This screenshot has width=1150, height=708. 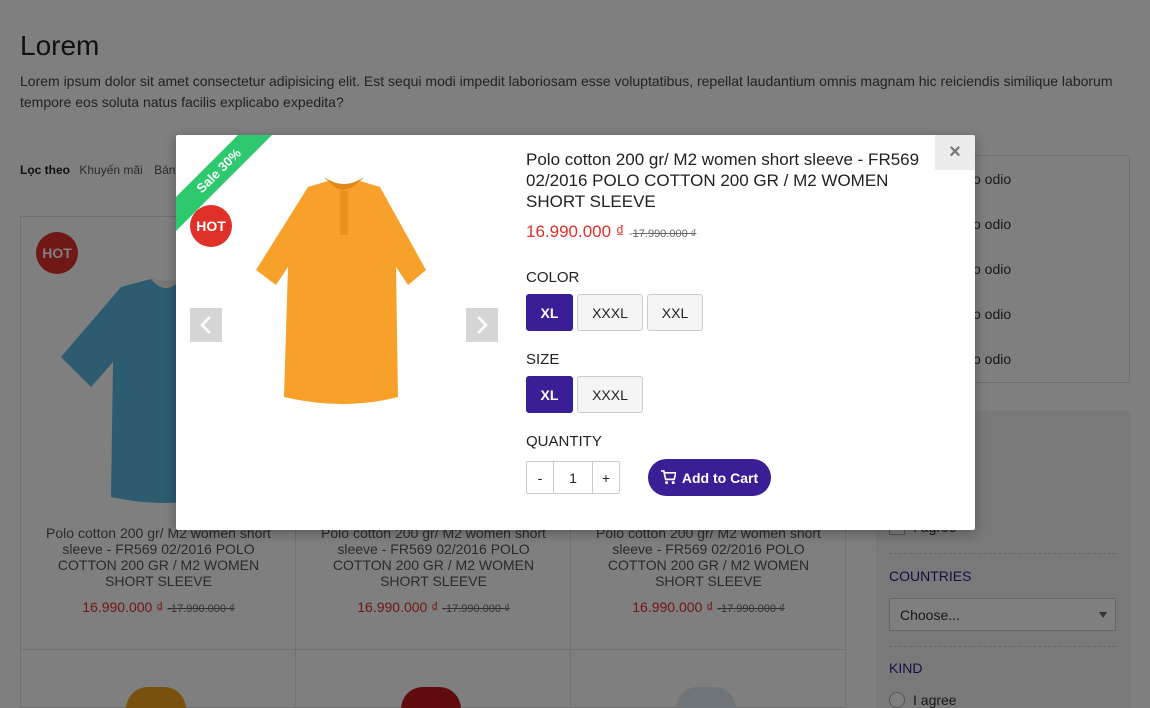 What do you see at coordinates (211, 226) in the screenshot?
I see `hot-badge: HOT` at bounding box center [211, 226].